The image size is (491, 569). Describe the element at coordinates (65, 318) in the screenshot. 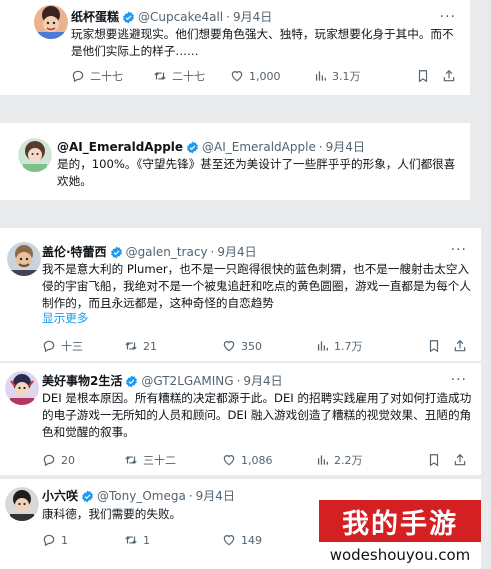

I see `show-more-link: 显示更多` at that location.